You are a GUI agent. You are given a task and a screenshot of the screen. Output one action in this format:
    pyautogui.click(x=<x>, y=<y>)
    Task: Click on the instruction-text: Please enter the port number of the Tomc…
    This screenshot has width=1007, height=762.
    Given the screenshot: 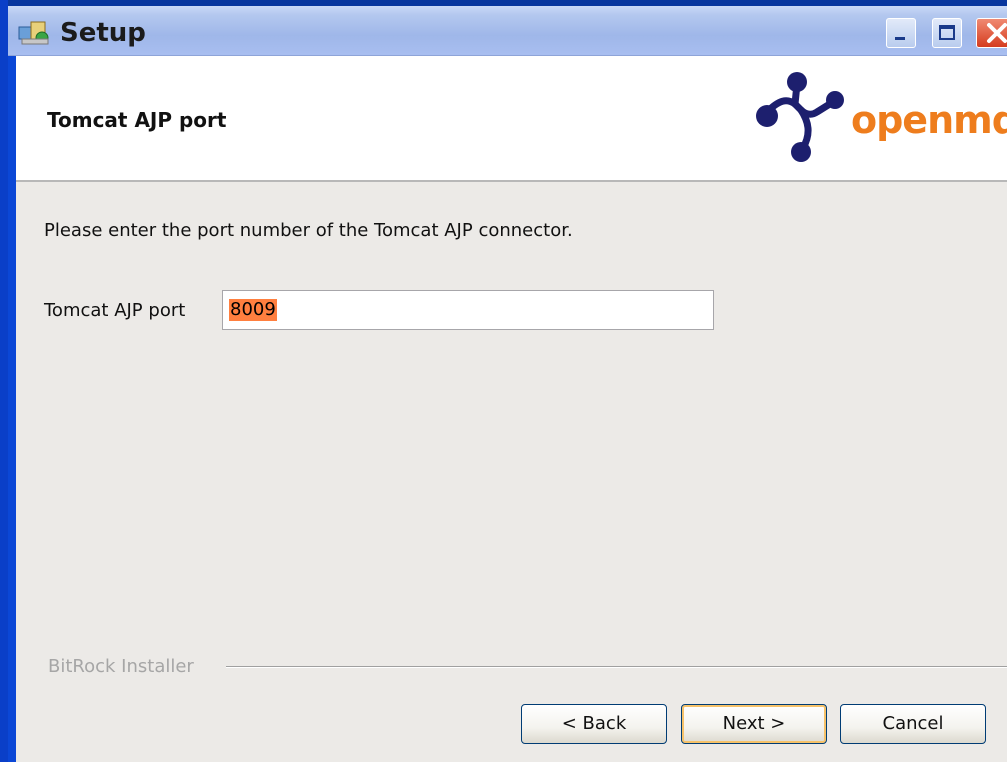 What is the action you would take?
    pyautogui.click(x=308, y=230)
    